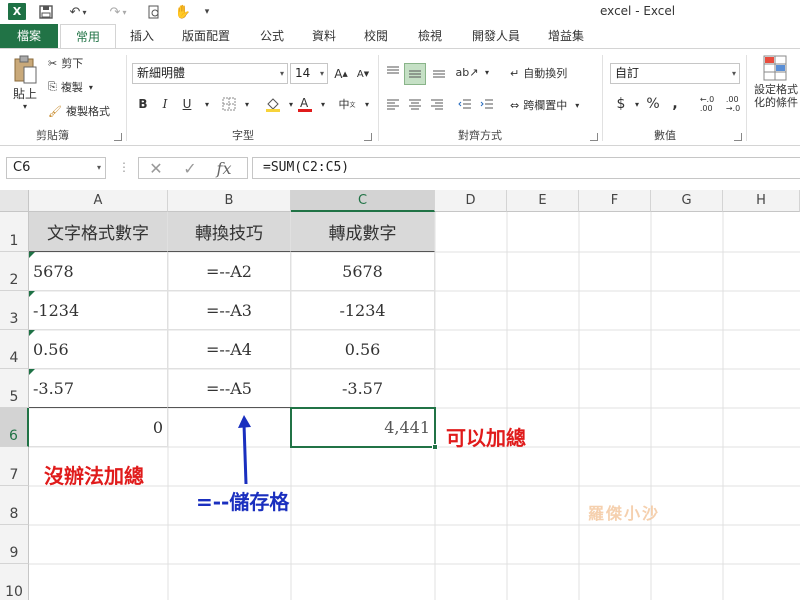 The image size is (800, 600). Describe the element at coordinates (187, 104) in the screenshot. I see `underline-button: U` at that location.